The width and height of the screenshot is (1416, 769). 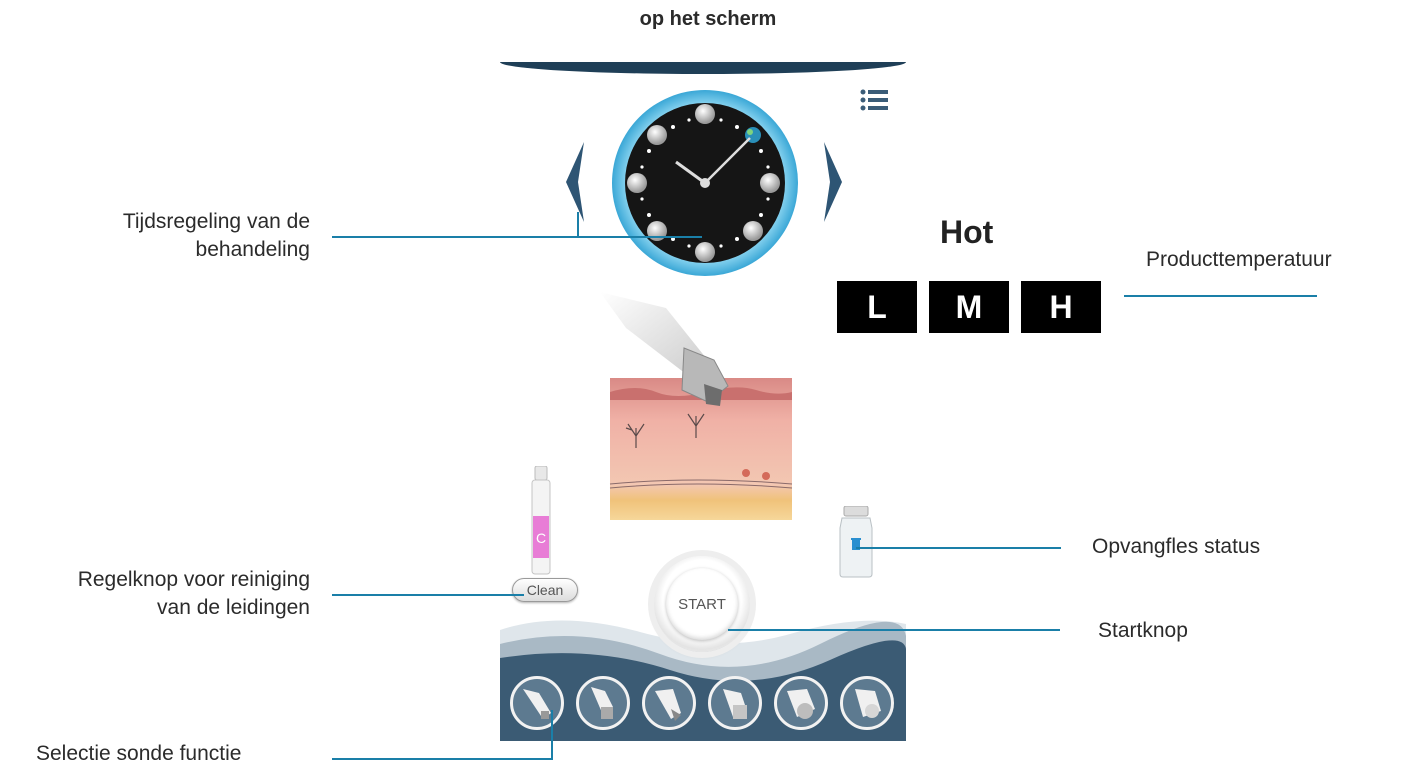 I want to click on previous-arrow-icon, so click(x=574, y=182).